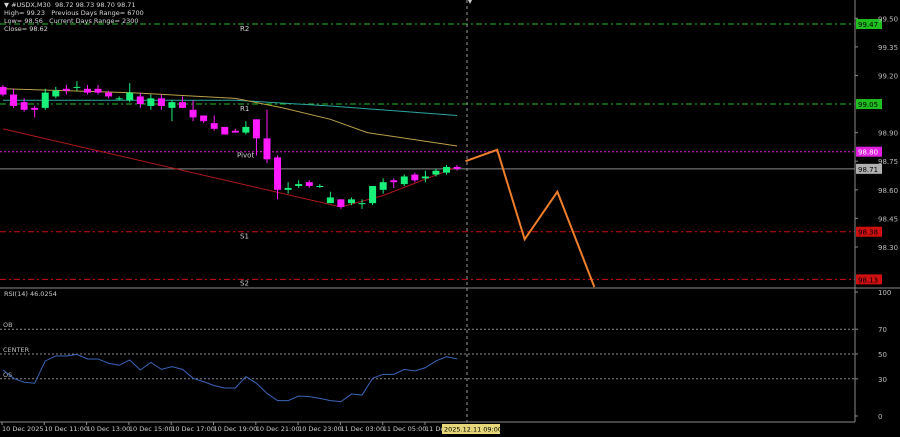 This screenshot has height=437, width=900. Describe the element at coordinates (7, 375) in the screenshot. I see `rsi-level-label-os: OS` at that location.